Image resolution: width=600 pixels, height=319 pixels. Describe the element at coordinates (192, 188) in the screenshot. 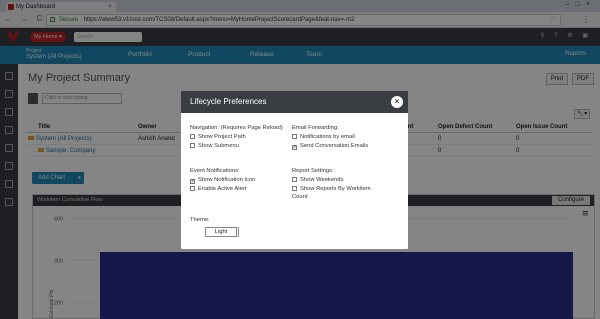

I see `enable-active-alert-checkbox` at that location.